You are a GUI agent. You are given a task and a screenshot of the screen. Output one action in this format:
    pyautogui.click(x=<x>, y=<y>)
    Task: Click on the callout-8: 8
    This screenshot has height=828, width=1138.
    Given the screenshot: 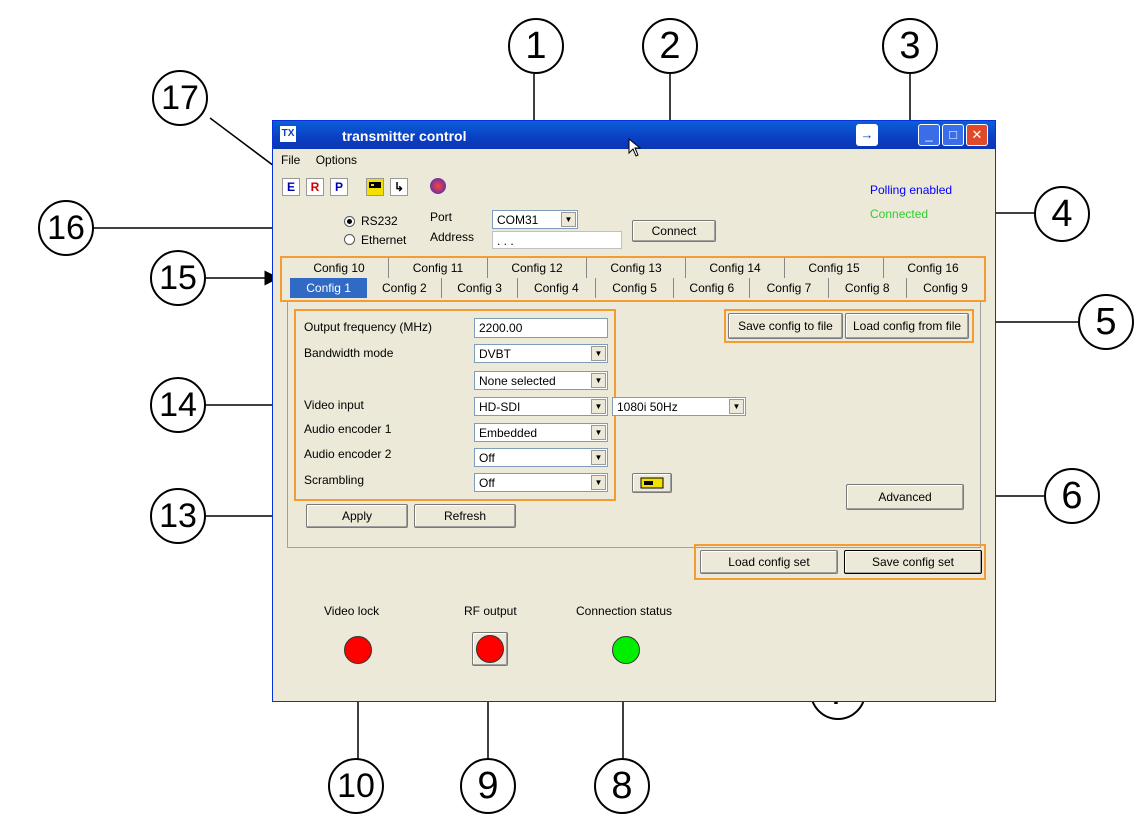 What is the action you would take?
    pyautogui.click(x=622, y=786)
    